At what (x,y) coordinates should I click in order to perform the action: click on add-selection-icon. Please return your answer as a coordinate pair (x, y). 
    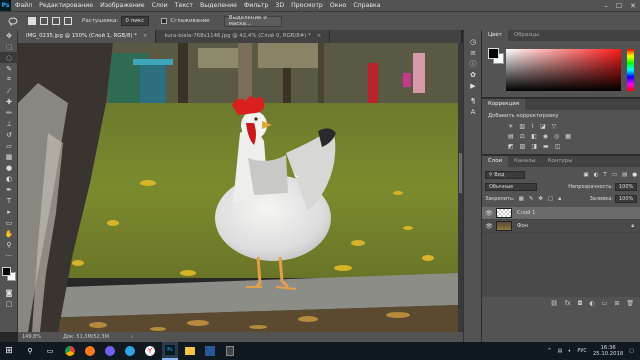
    Looking at the image, I should click on (44, 21).